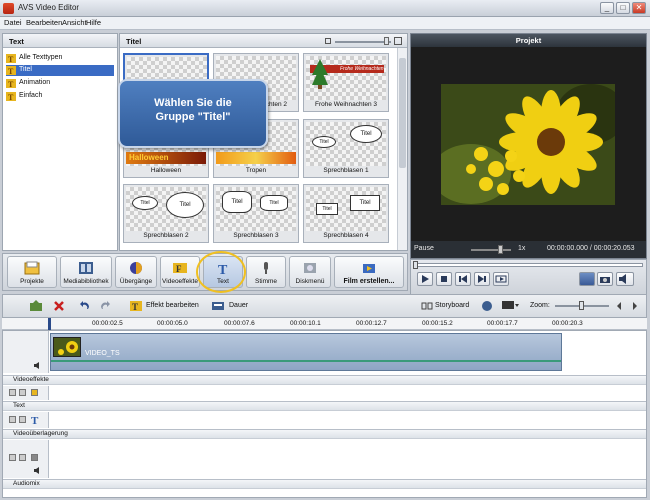 This screenshot has width=650, height=500. What do you see at coordinates (324, 434) in the screenshot?
I see `section-videoueberlagerung: Videoüberlagerung` at bounding box center [324, 434].